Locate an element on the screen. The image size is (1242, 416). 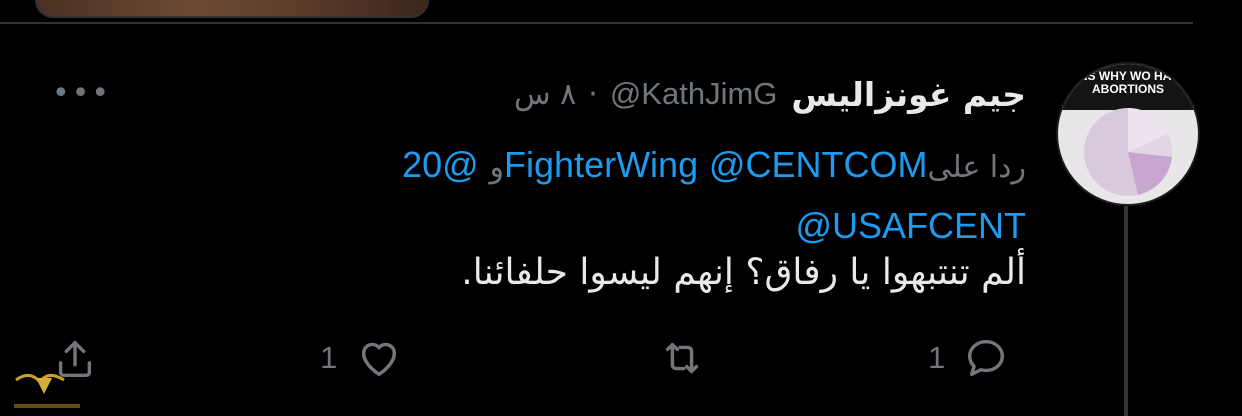
retweet-button is located at coordinates (682, 358).